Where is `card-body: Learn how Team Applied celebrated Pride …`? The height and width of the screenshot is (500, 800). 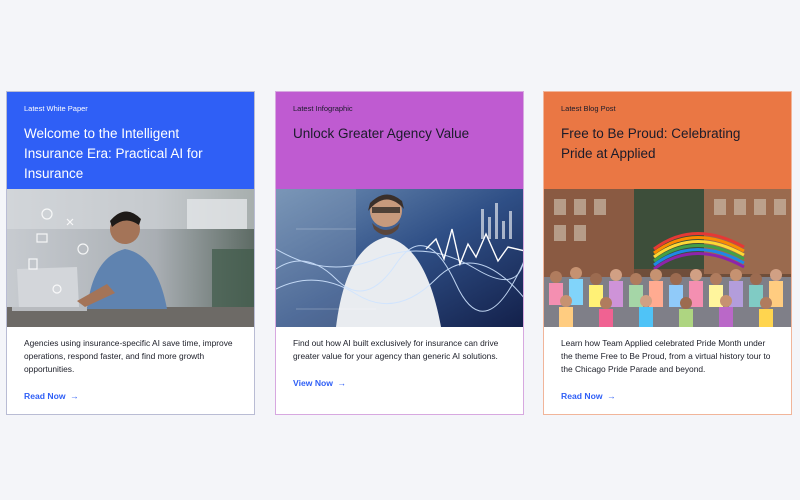 card-body: Learn how Team Applied celebrated Pride … is located at coordinates (667, 365).